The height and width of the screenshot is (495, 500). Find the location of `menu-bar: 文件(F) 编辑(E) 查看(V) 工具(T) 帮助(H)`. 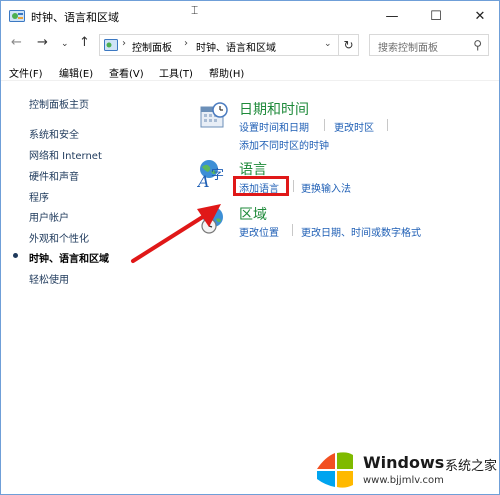

menu-bar: 文件(F) 编辑(E) 查看(V) 工具(T) 帮助(H) is located at coordinates (250, 71).